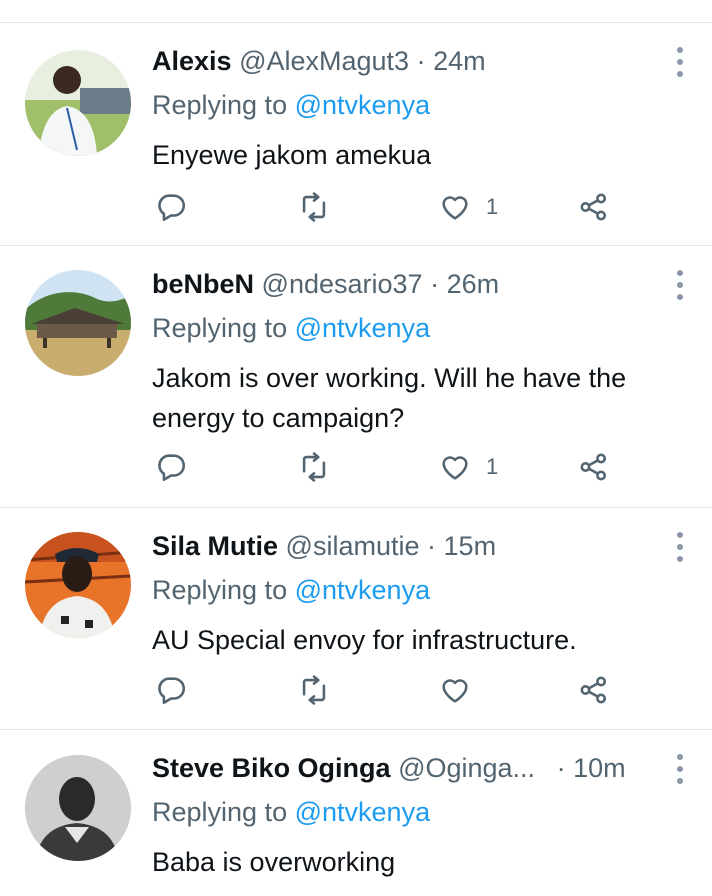 The width and height of the screenshot is (712, 896). I want to click on author-handle: @AlexMagut3, so click(324, 61).